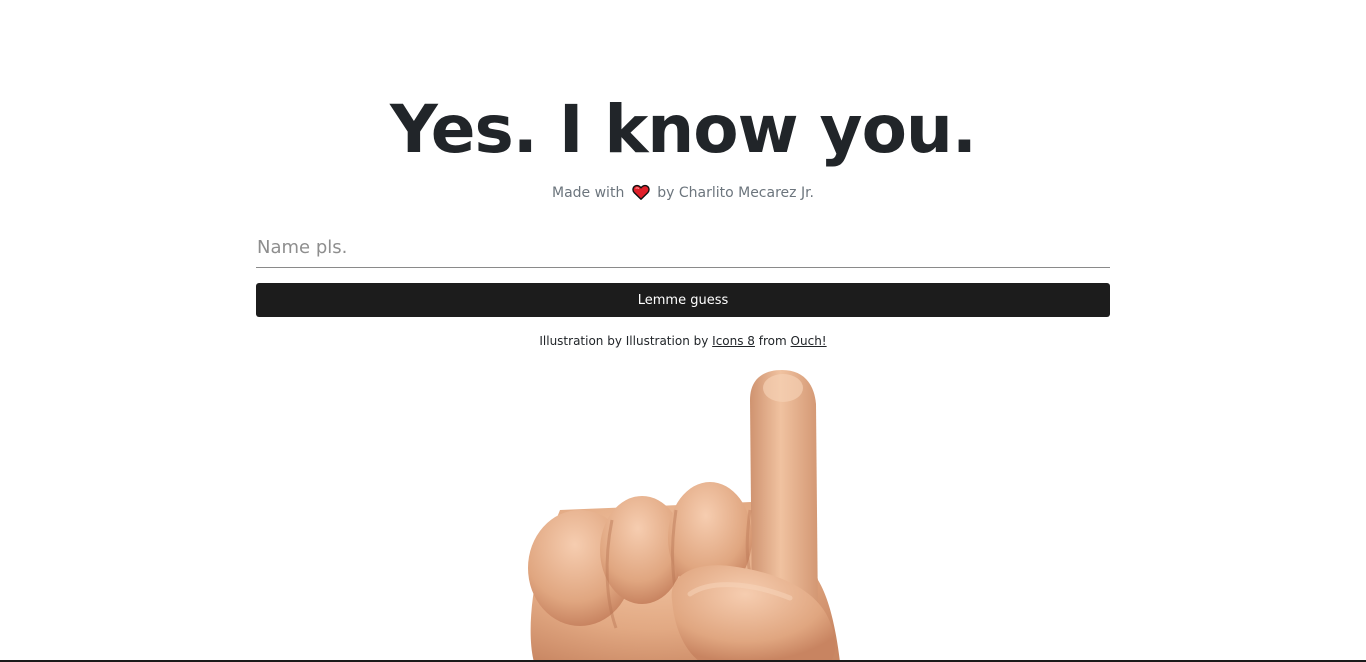  What do you see at coordinates (624, 341) in the screenshot?
I see `credit-prefix: Illustration by Illustration by` at bounding box center [624, 341].